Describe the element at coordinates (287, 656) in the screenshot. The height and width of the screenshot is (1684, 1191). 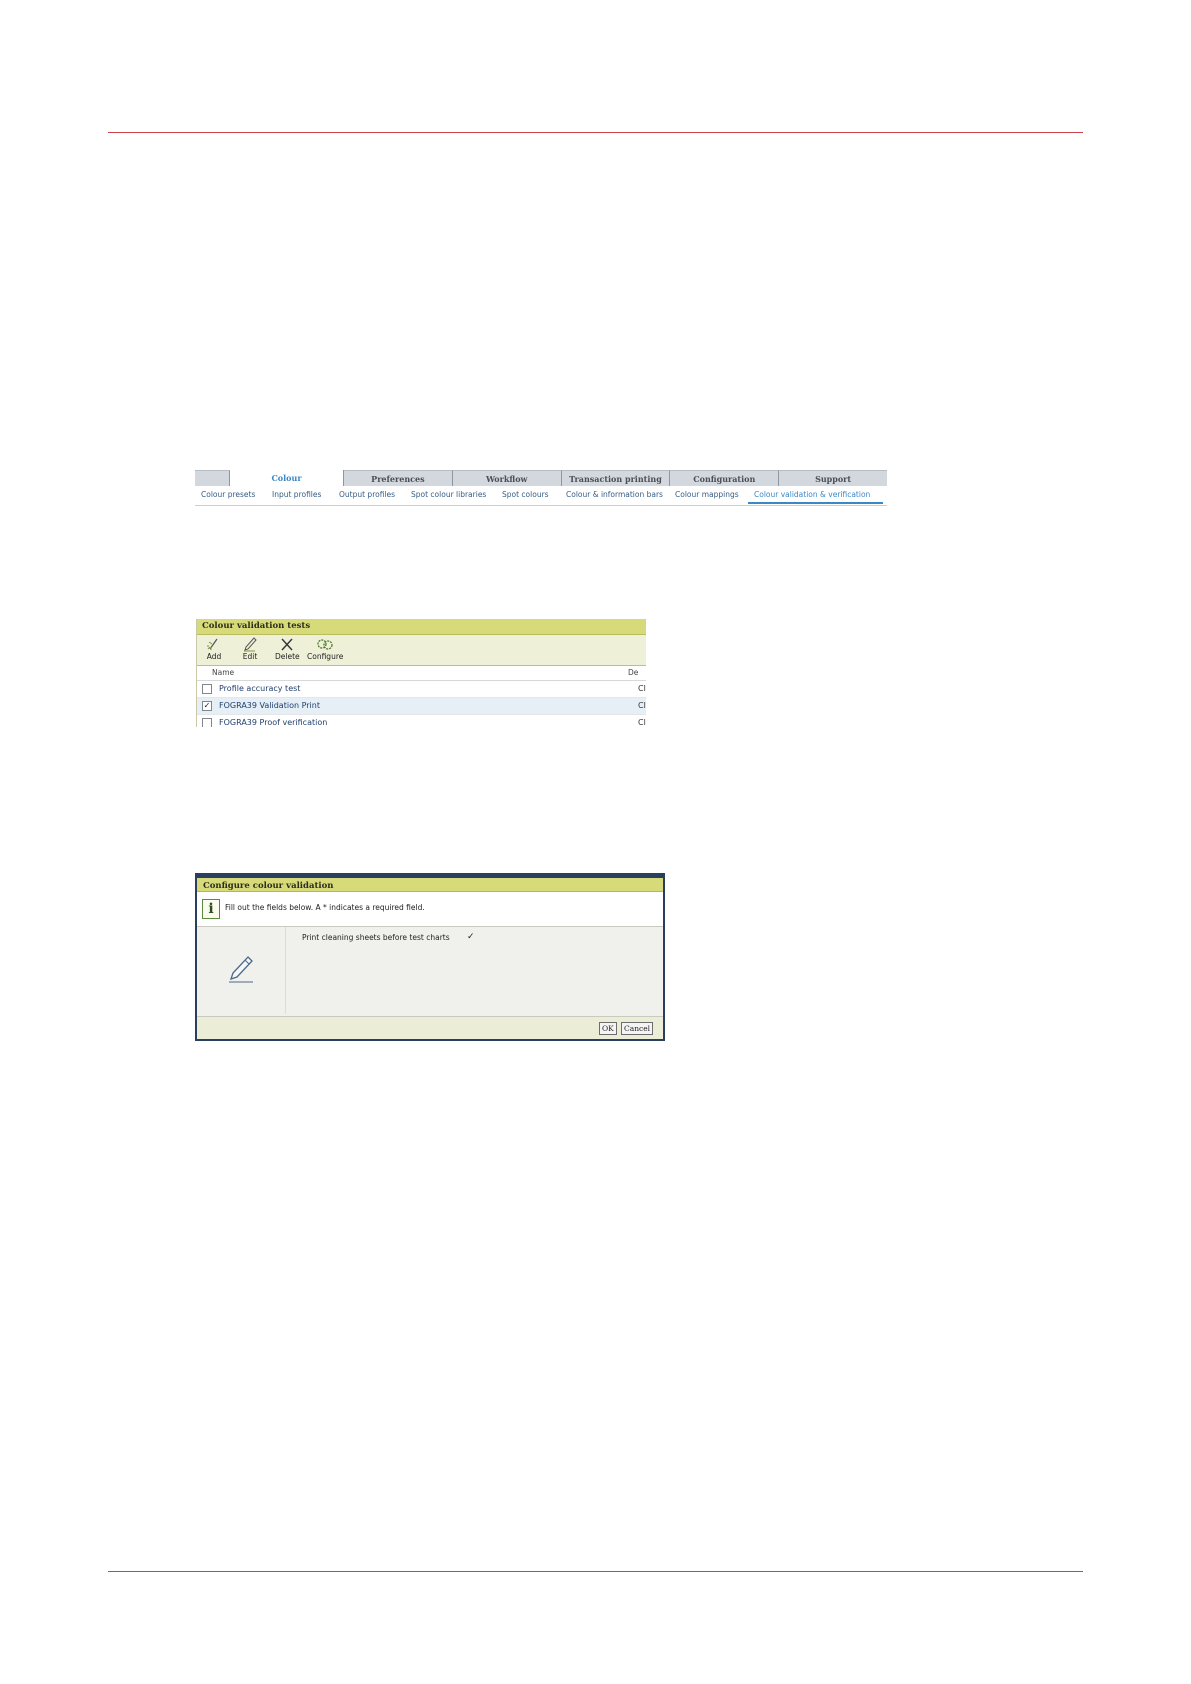
I see `delete-label: Delete` at that location.